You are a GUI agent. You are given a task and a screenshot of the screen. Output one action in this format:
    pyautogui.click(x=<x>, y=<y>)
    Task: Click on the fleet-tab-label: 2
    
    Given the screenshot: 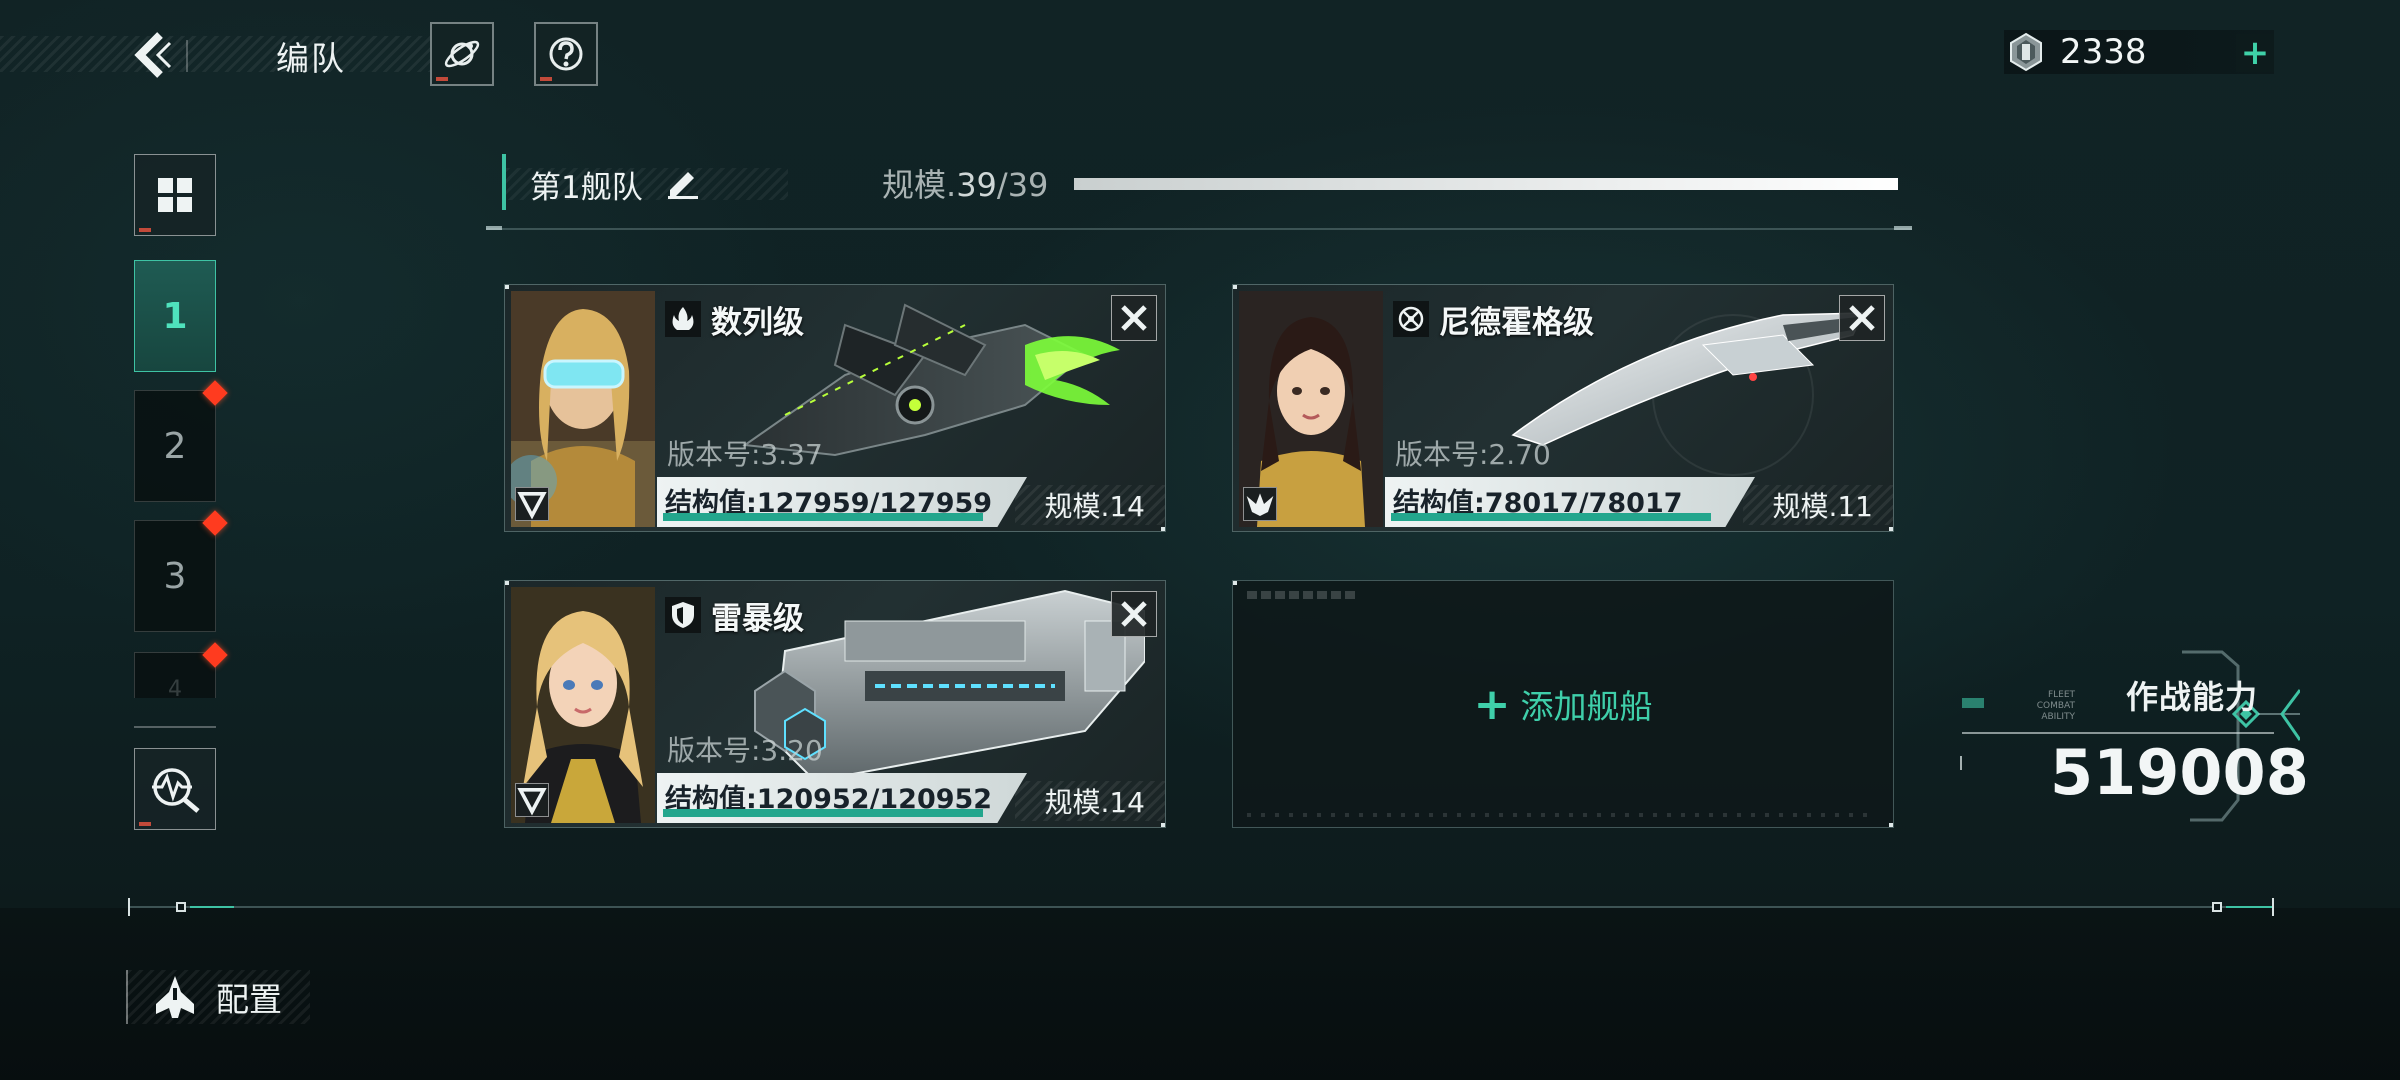 What is the action you would take?
    pyautogui.click(x=175, y=446)
    